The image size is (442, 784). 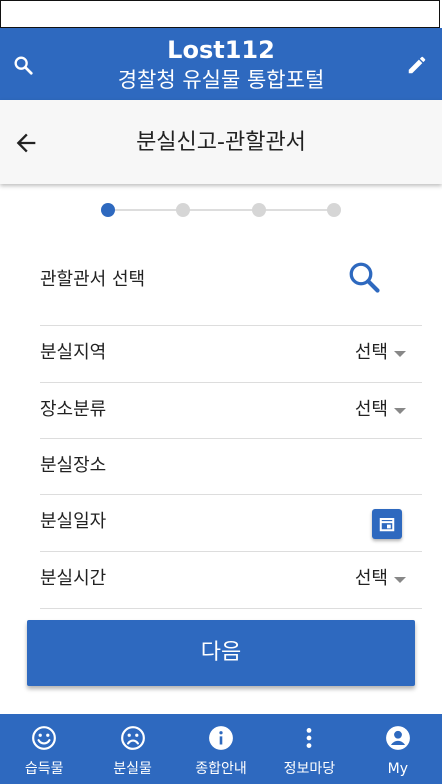 What do you see at coordinates (231, 288) in the screenshot?
I see `station-select-row: 관할관서 선택` at bounding box center [231, 288].